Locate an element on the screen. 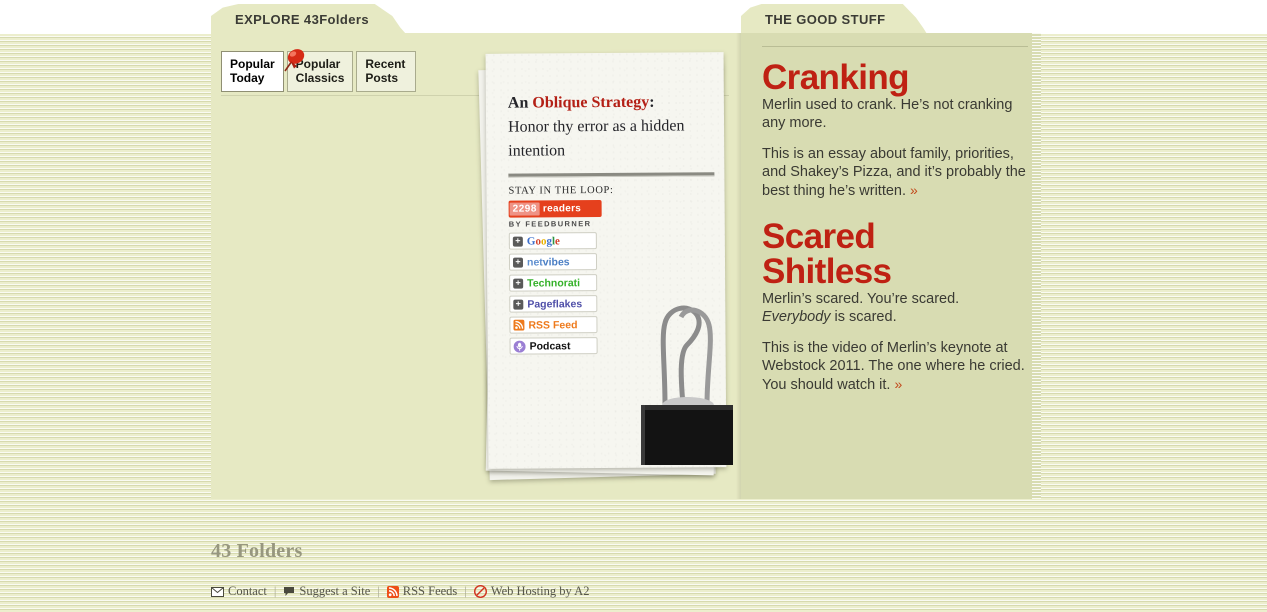 The image size is (1267, 612). tab-the-good-stuff: THE GOOD STUFF is located at coordinates (834, 19).